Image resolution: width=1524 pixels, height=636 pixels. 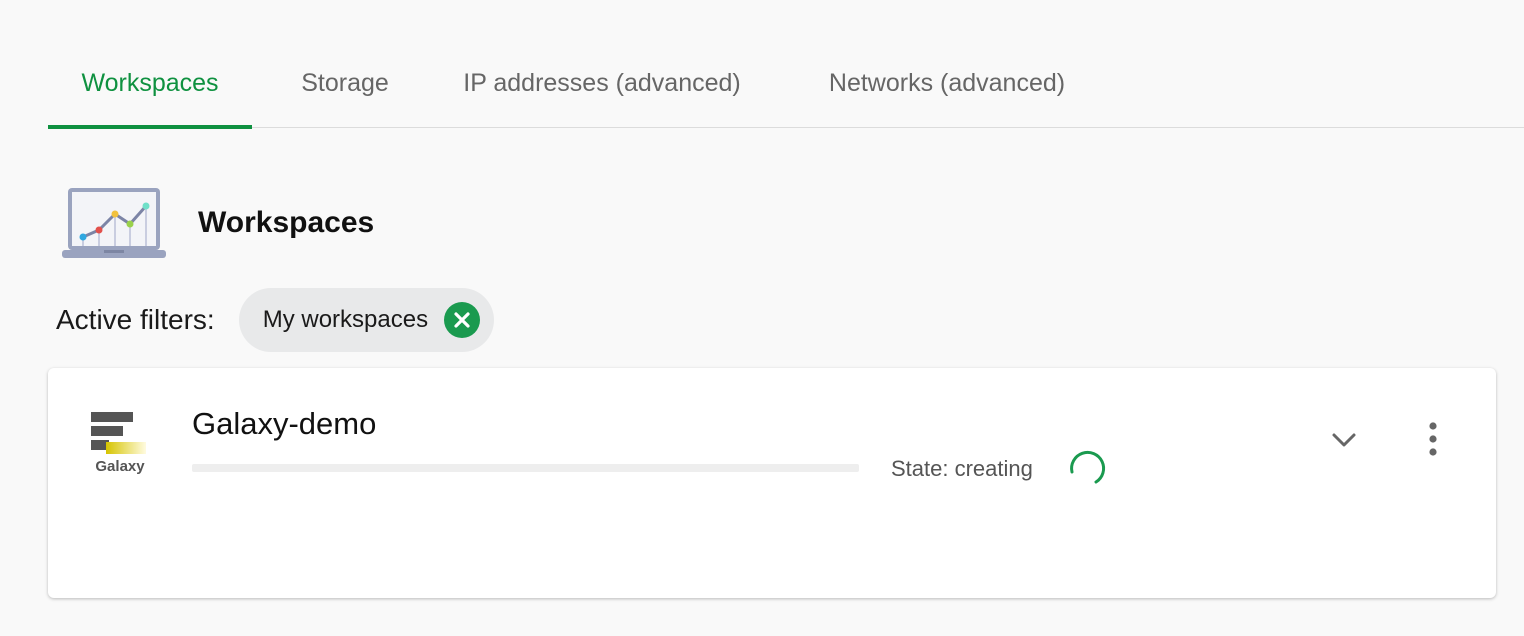 I want to click on laptop-chart-icon, so click(x=114, y=223).